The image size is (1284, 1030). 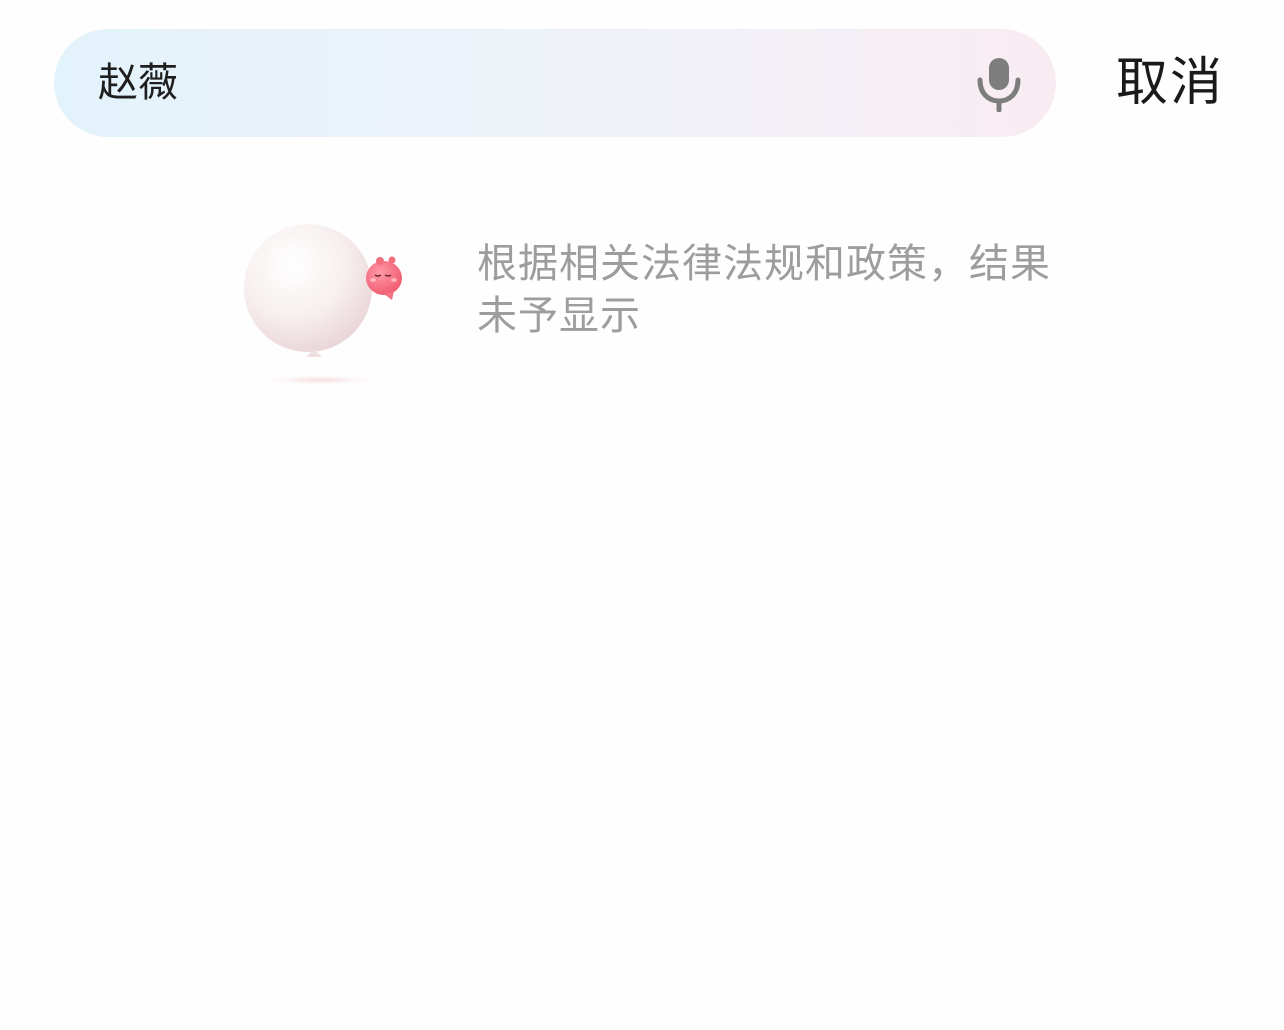 I want to click on microphone-icon, so click(x=999, y=84).